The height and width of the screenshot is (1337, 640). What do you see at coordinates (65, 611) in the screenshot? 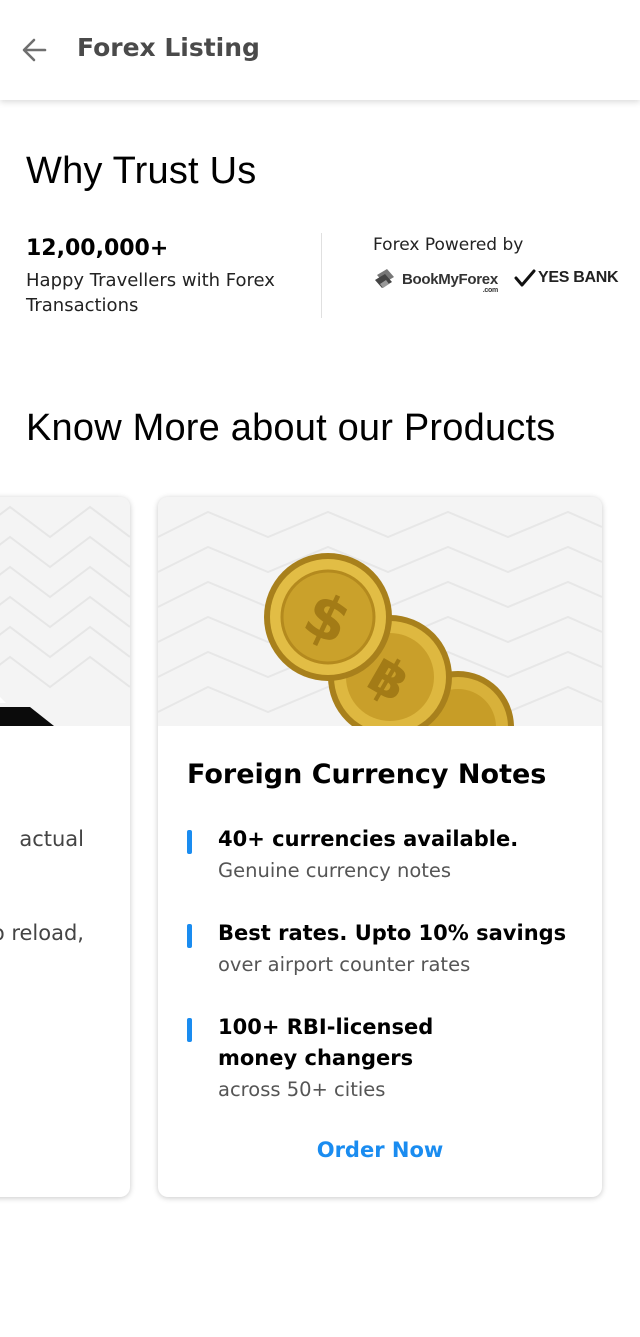
I see `card-banner` at bounding box center [65, 611].